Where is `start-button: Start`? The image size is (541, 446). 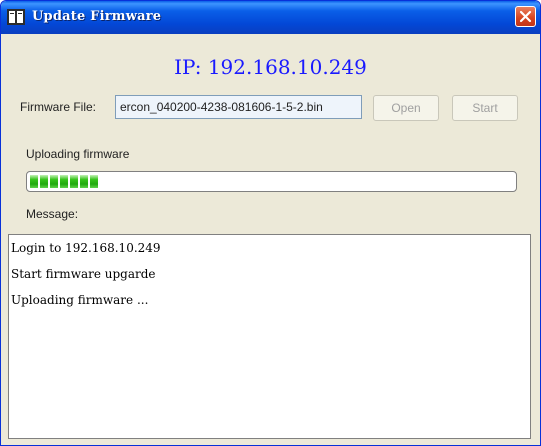
start-button: Start is located at coordinates (485, 108).